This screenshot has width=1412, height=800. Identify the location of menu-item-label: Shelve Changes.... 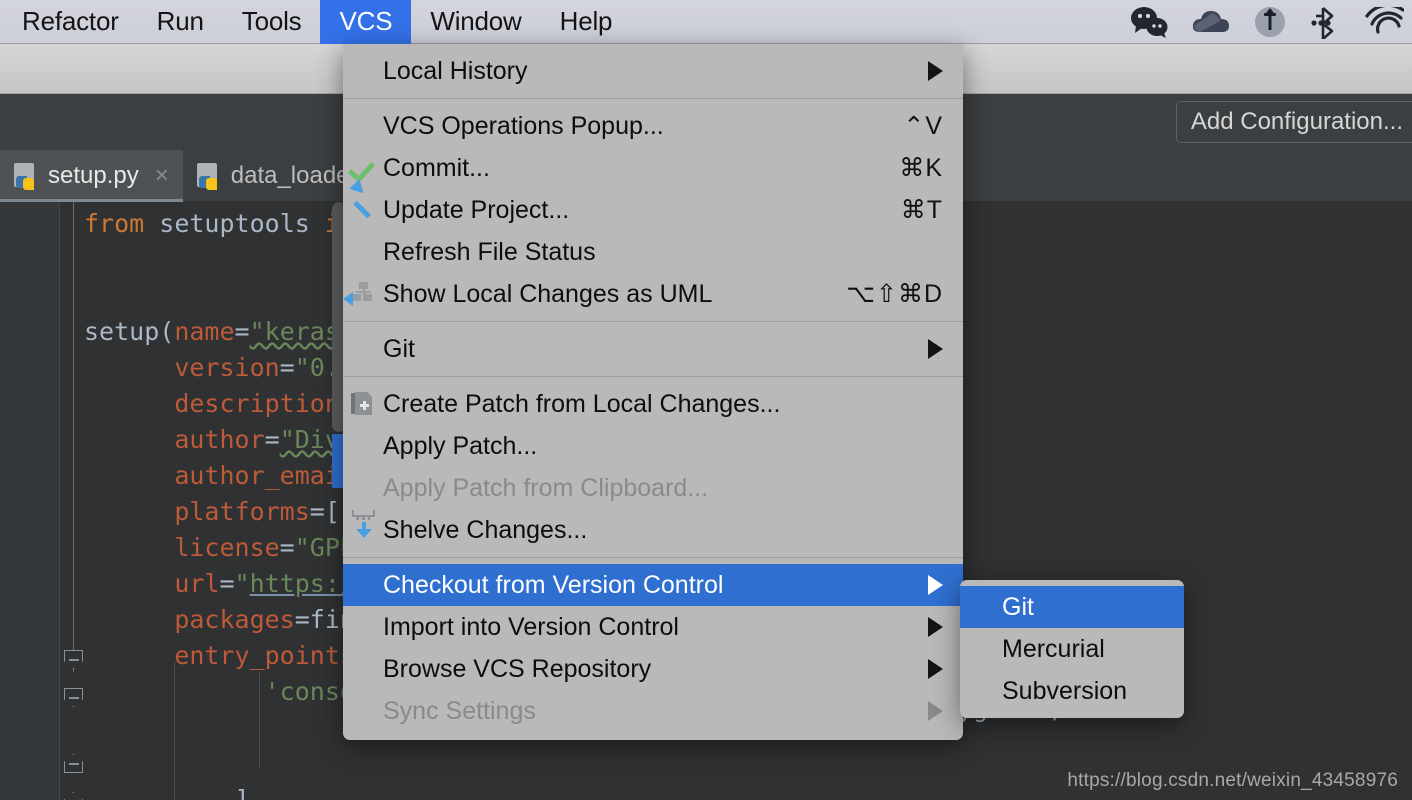
(485, 529).